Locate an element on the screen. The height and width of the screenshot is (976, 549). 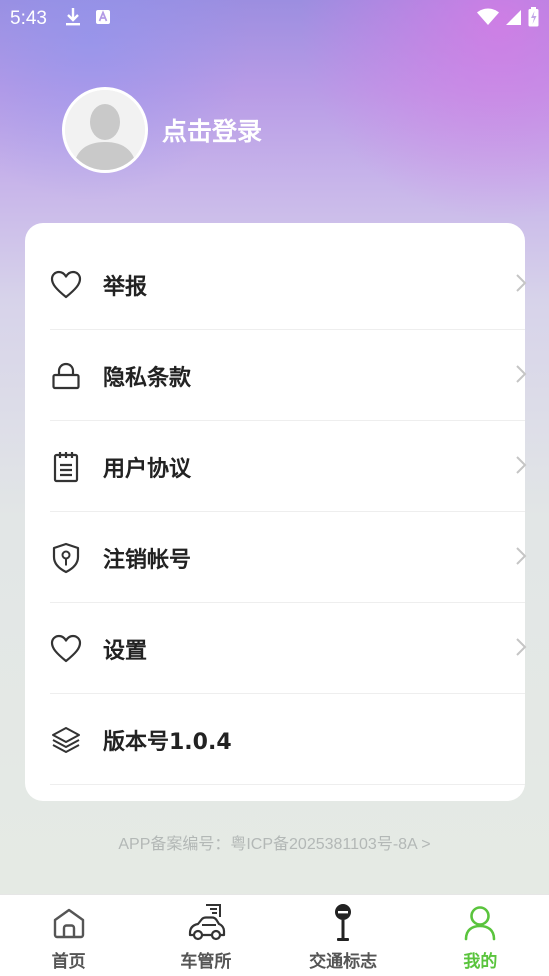
tab-traffic-signs: 交通标志 is located at coordinates (343, 935).